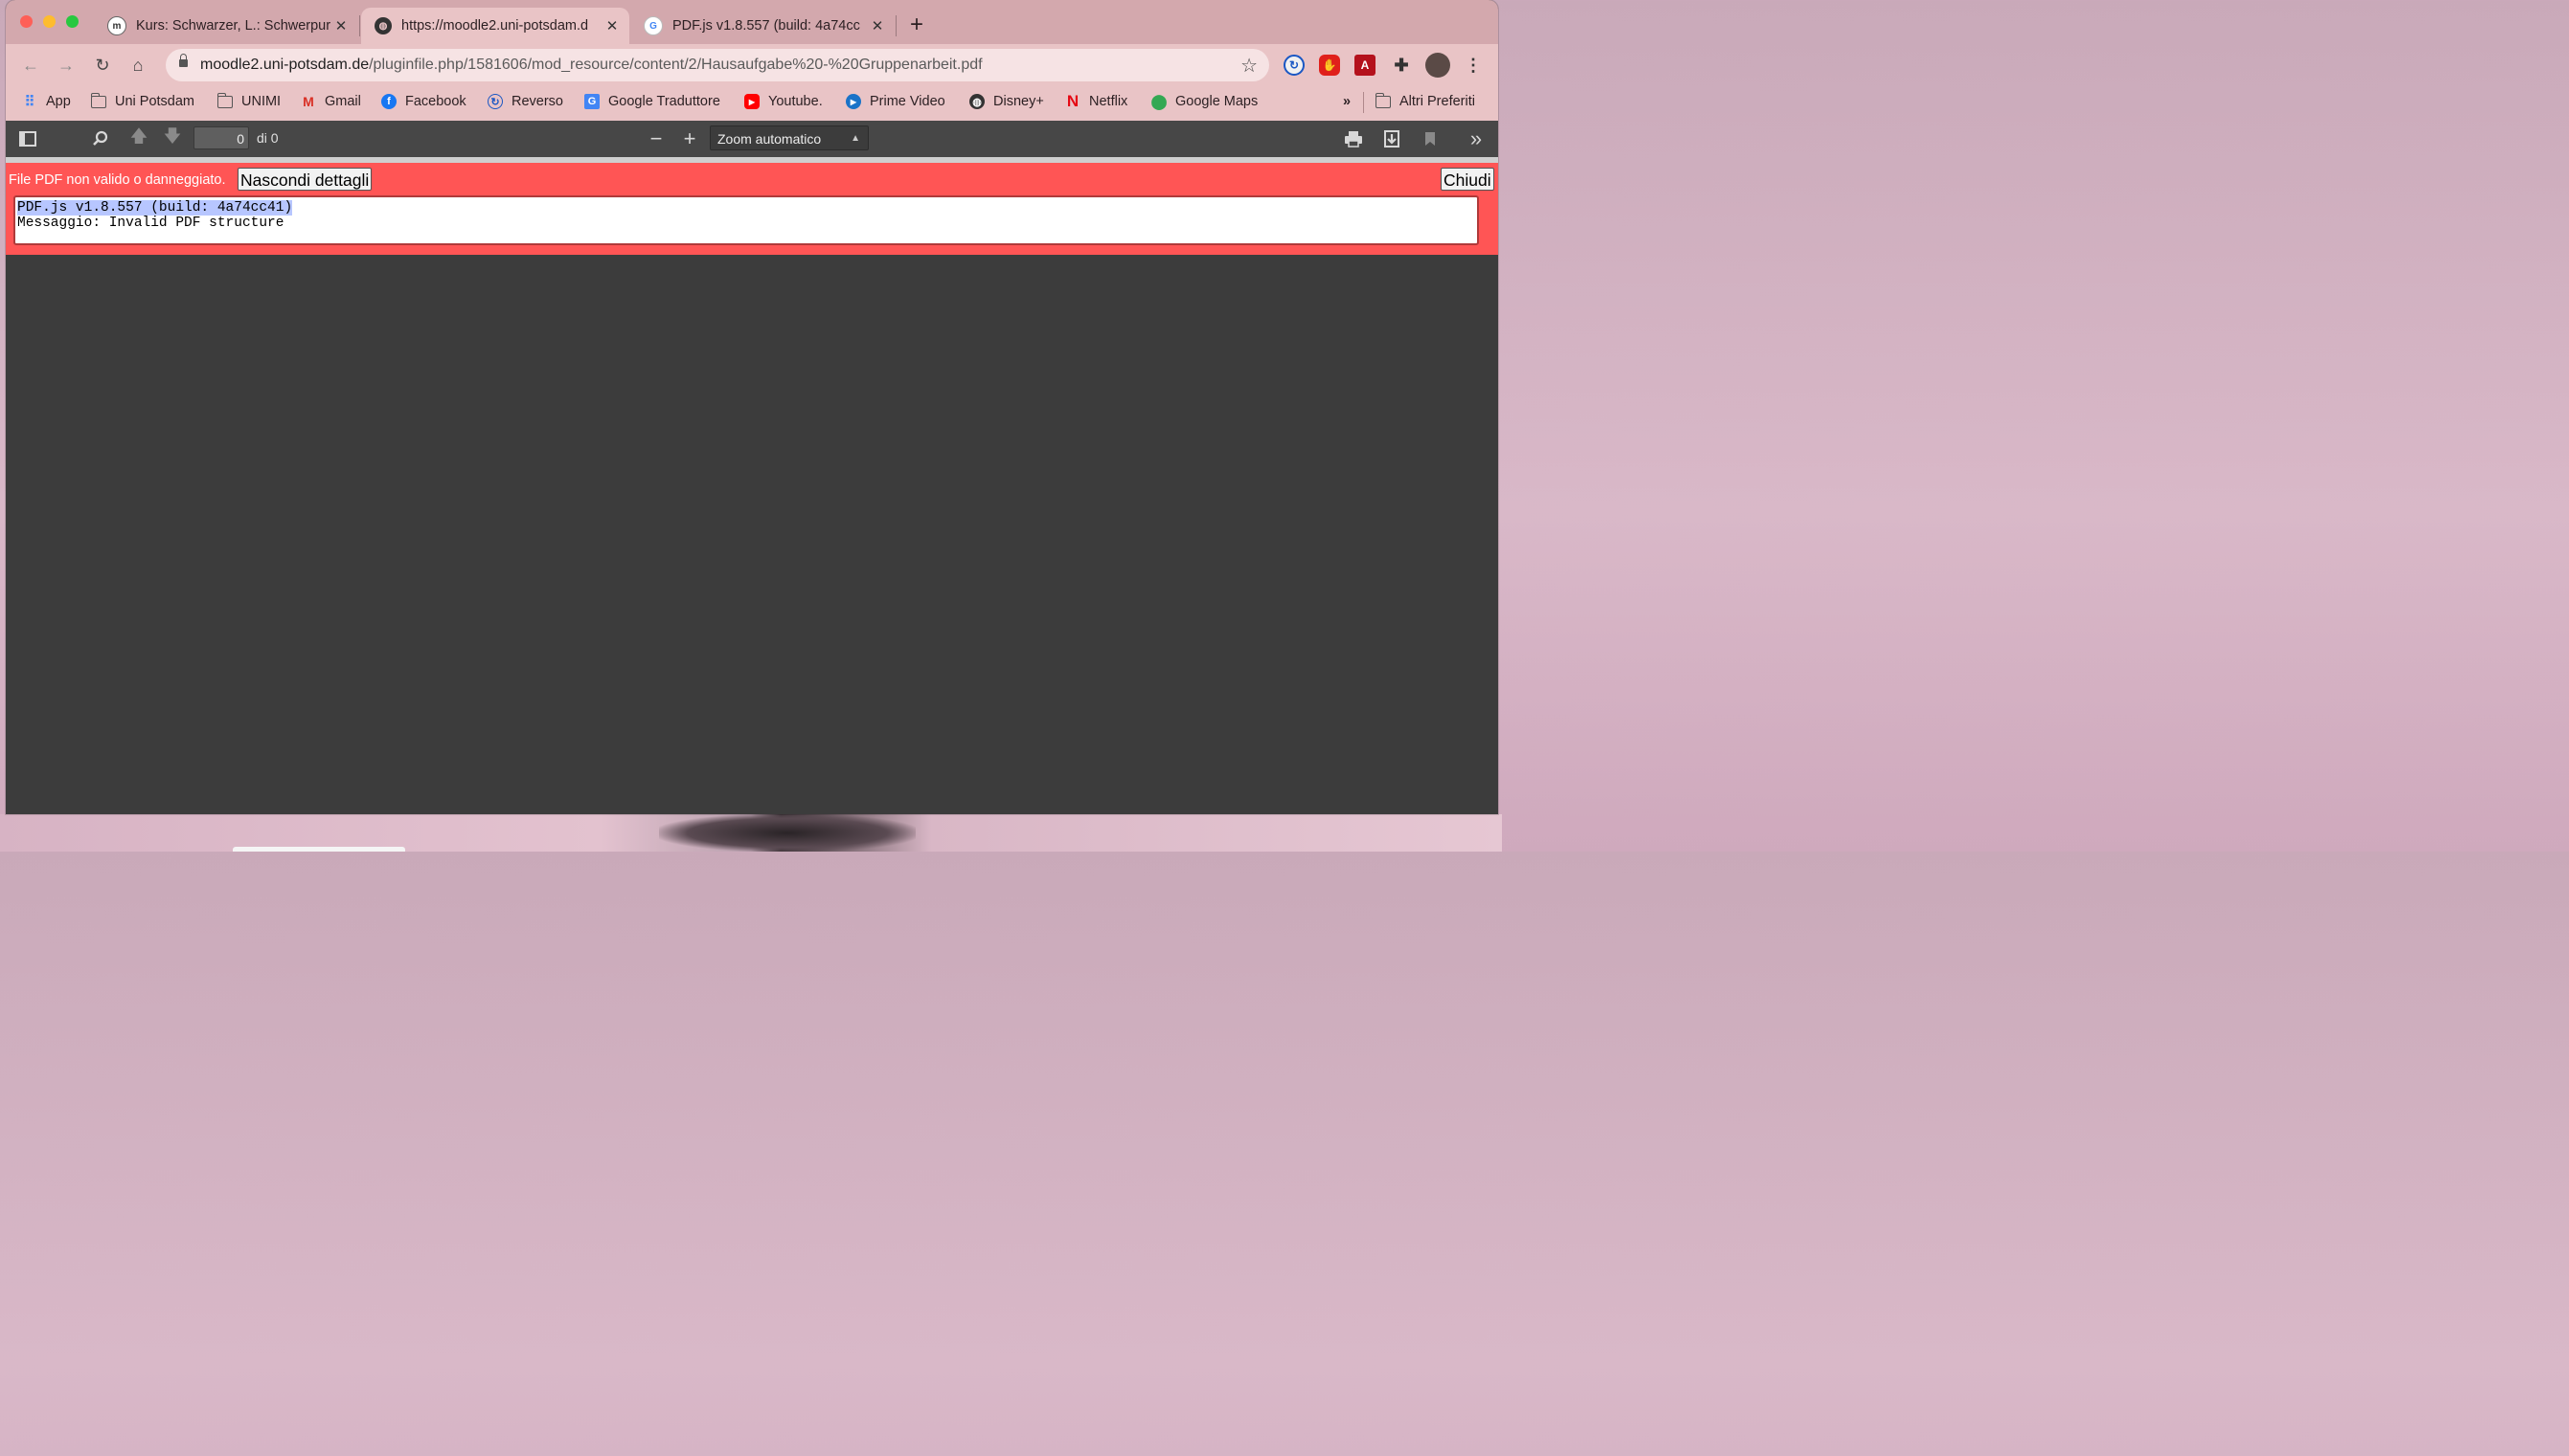  Describe the element at coordinates (1294, 66) in the screenshot. I see `reverso-extension-icon: ↻` at that location.